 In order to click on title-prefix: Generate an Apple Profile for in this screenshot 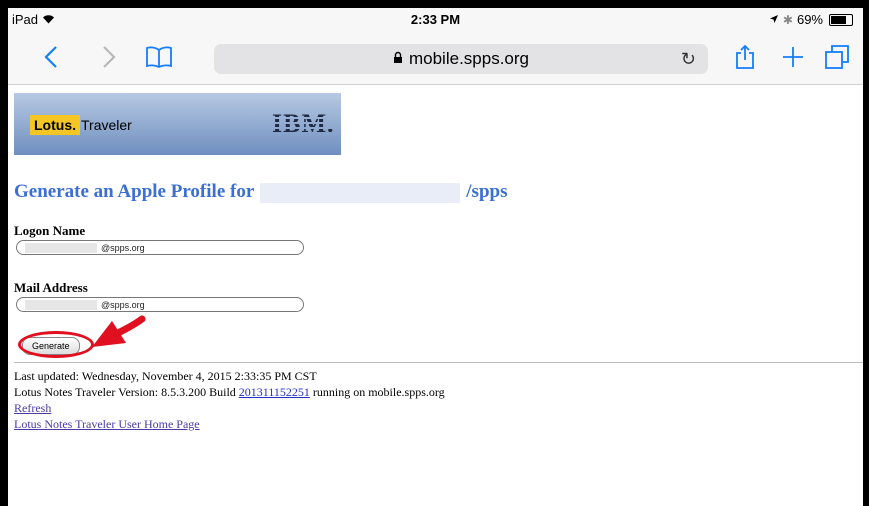, I will do `click(134, 191)`.